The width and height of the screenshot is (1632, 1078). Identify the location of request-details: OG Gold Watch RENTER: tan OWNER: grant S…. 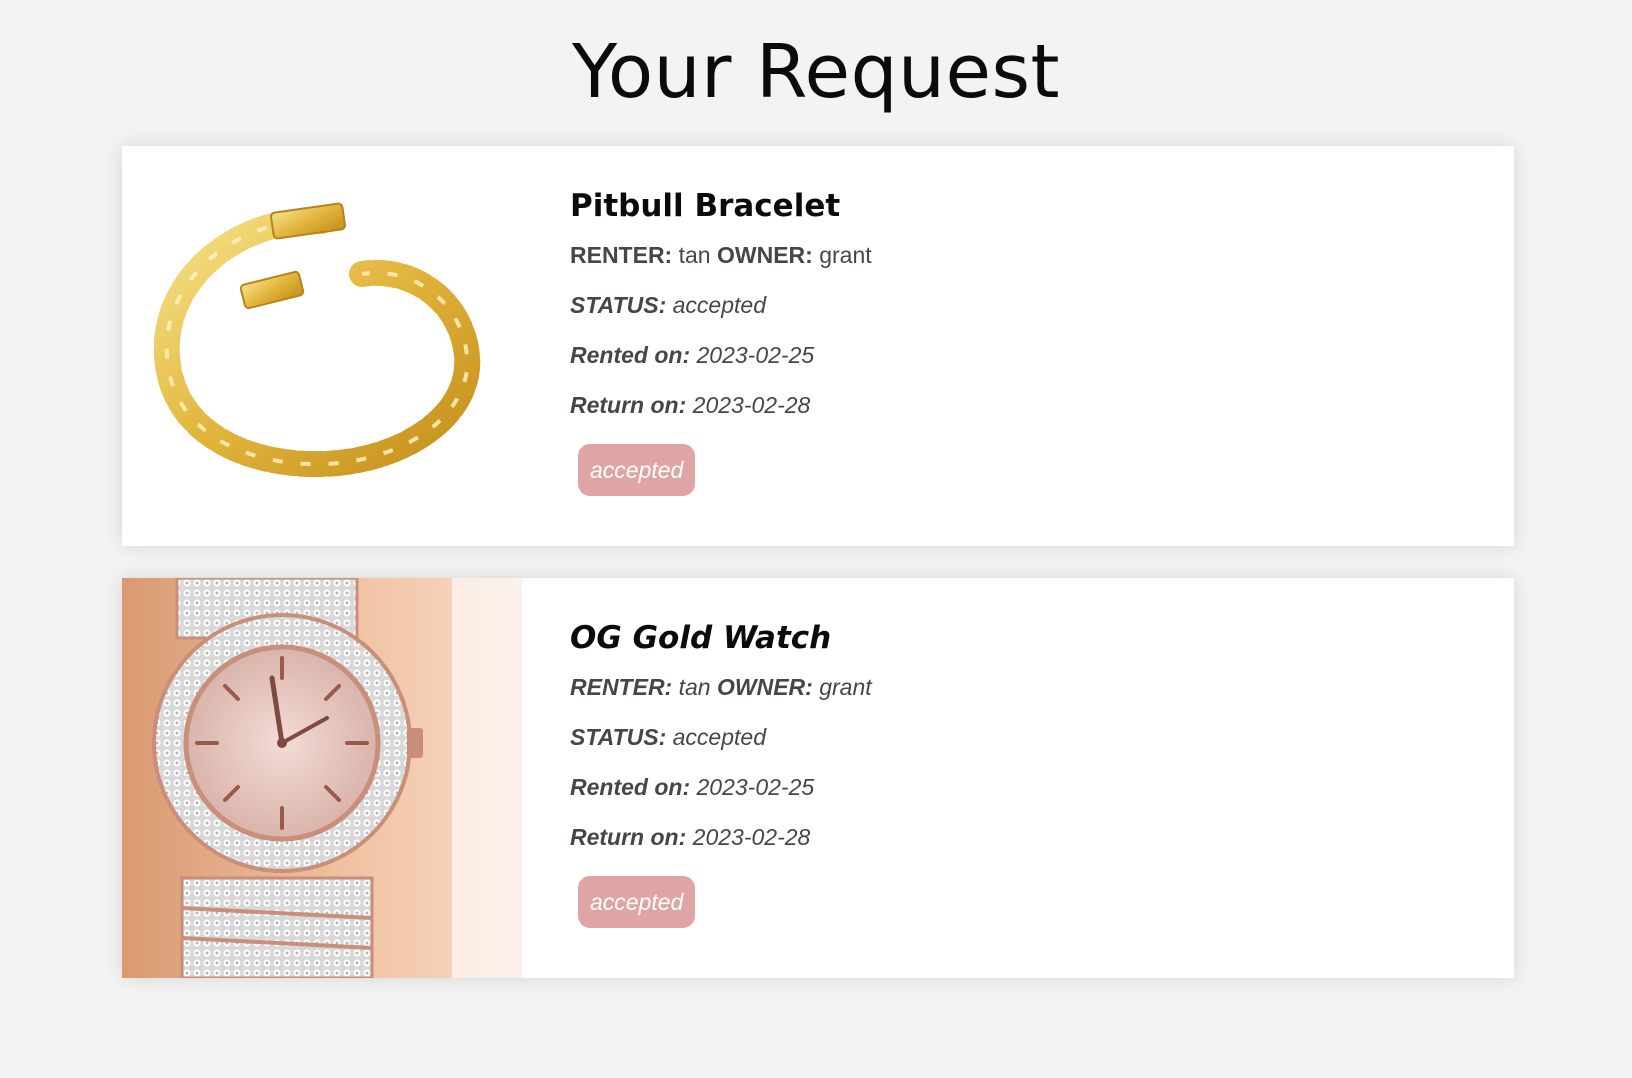
(721, 772).